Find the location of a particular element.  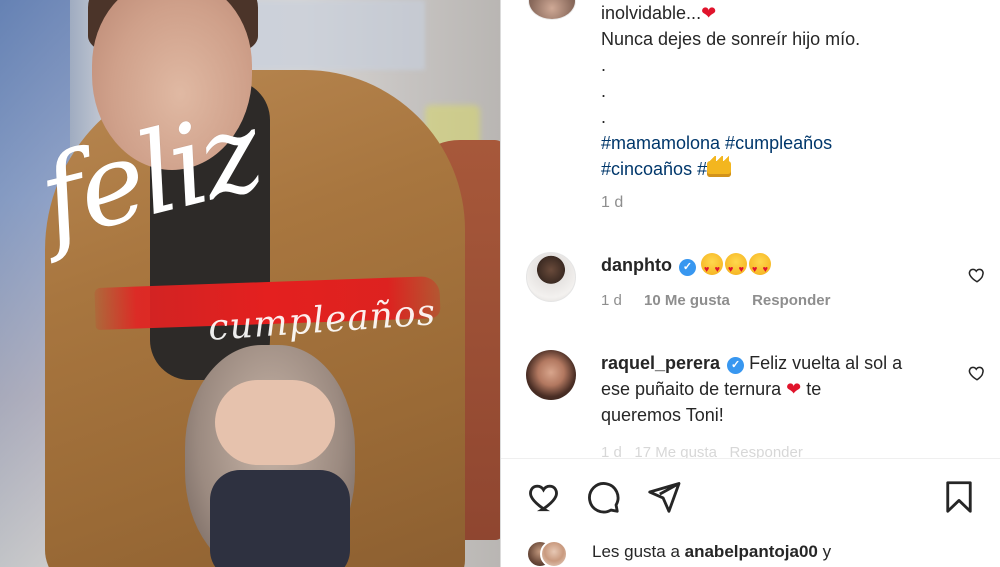

caption-timestamp: 1 d is located at coordinates (612, 203).